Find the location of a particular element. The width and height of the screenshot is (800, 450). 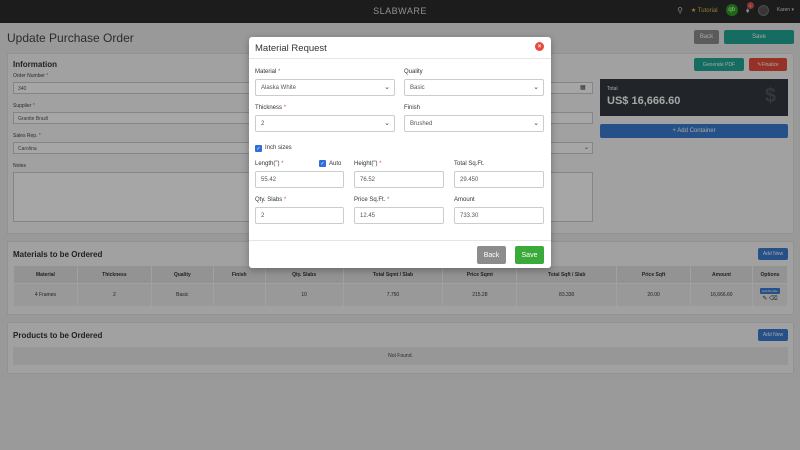

finish-label: Finish is located at coordinates (412, 108).